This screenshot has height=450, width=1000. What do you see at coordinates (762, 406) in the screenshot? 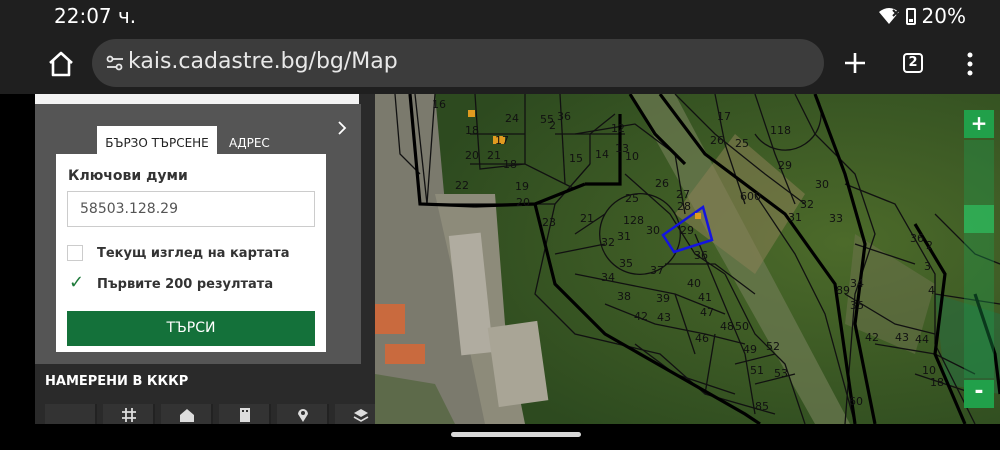
I see `parcel-label: 85` at bounding box center [762, 406].